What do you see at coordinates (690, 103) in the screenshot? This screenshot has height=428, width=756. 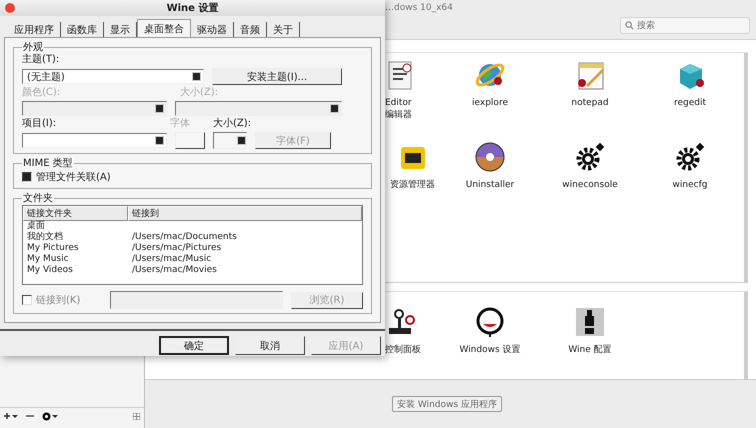 I see `app-label: regedit` at bounding box center [690, 103].